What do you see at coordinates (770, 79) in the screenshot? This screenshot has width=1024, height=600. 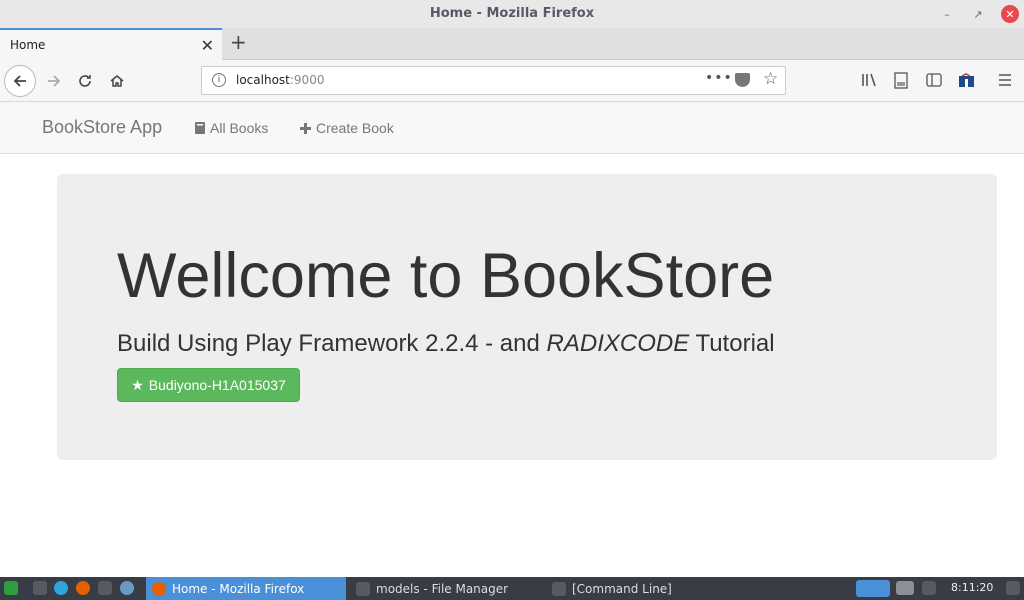 I see `bookmark-star-icon: ☆` at bounding box center [770, 79].